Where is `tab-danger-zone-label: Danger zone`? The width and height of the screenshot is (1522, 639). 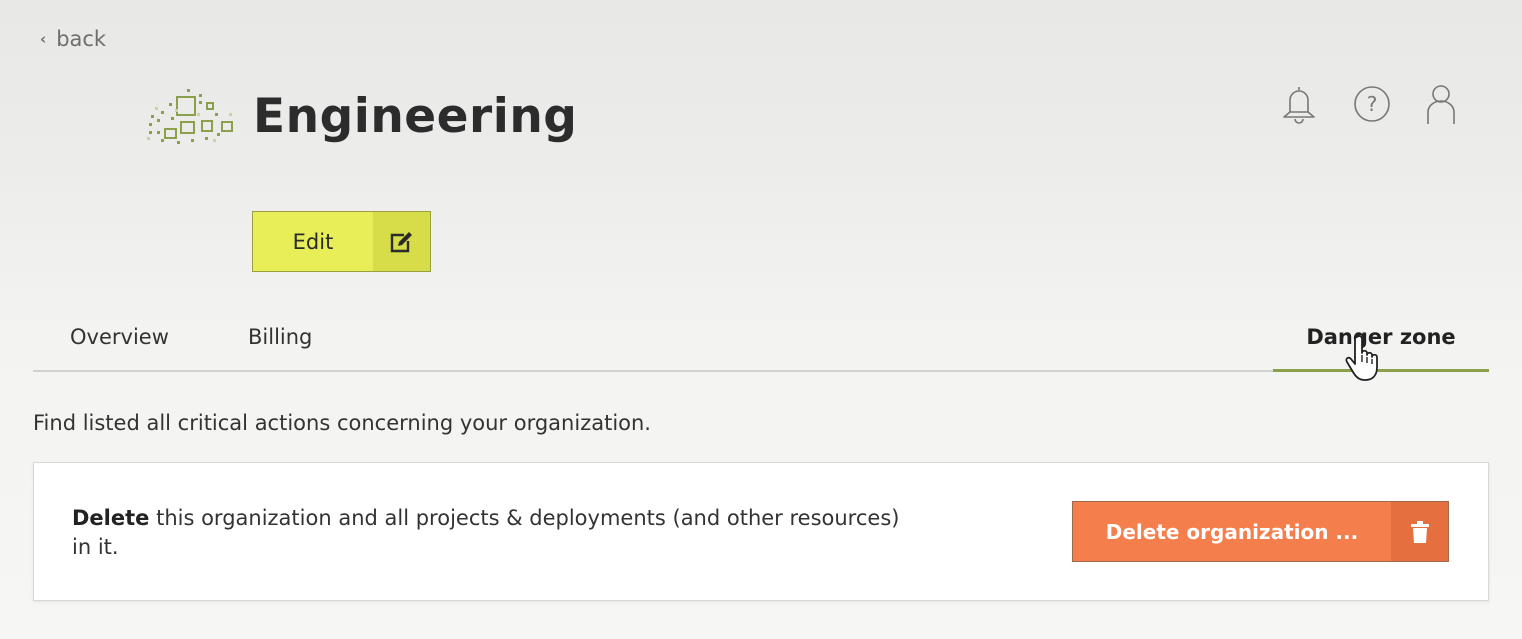 tab-danger-zone-label: Danger zone is located at coordinates (1381, 337).